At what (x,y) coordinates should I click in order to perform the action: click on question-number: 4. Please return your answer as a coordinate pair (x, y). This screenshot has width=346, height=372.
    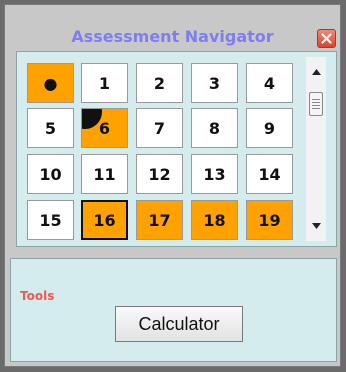
    Looking at the image, I should click on (269, 83).